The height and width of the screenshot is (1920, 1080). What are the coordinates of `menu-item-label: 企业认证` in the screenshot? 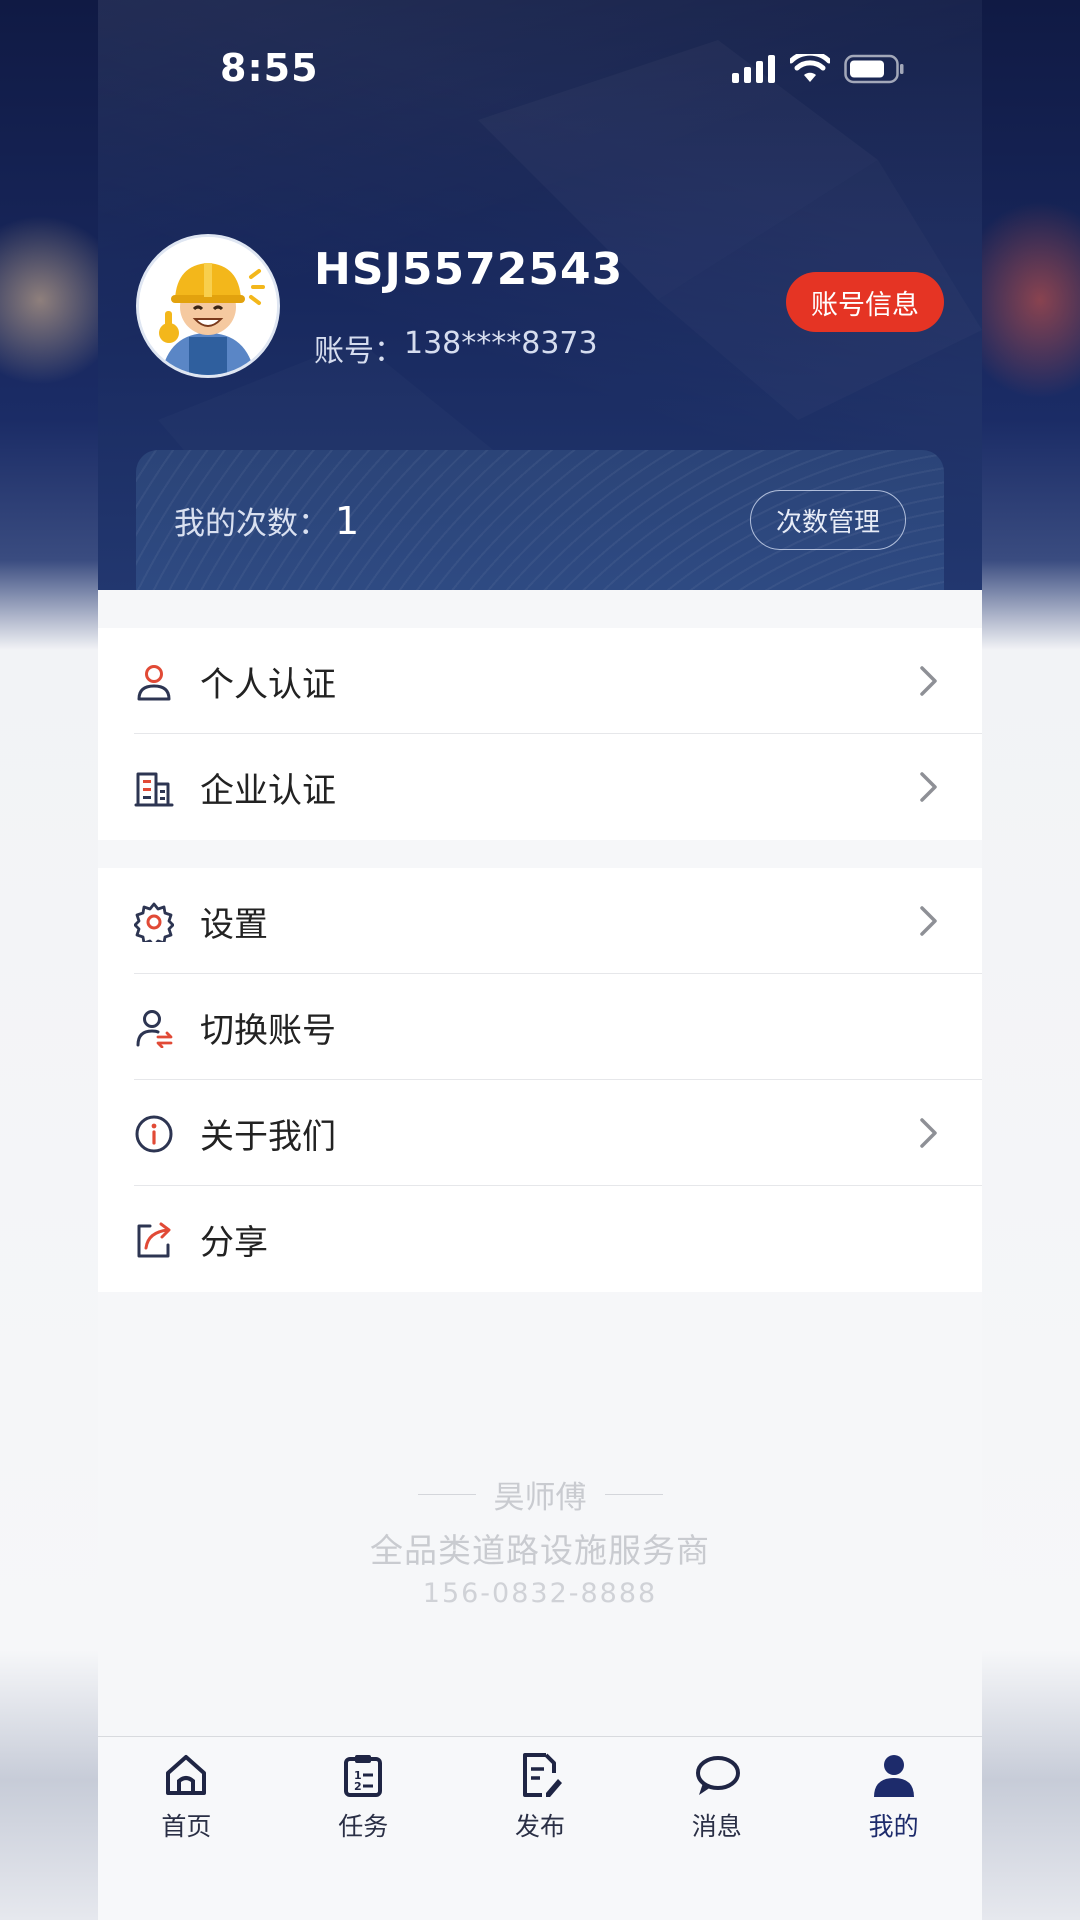 It's located at (268, 790).